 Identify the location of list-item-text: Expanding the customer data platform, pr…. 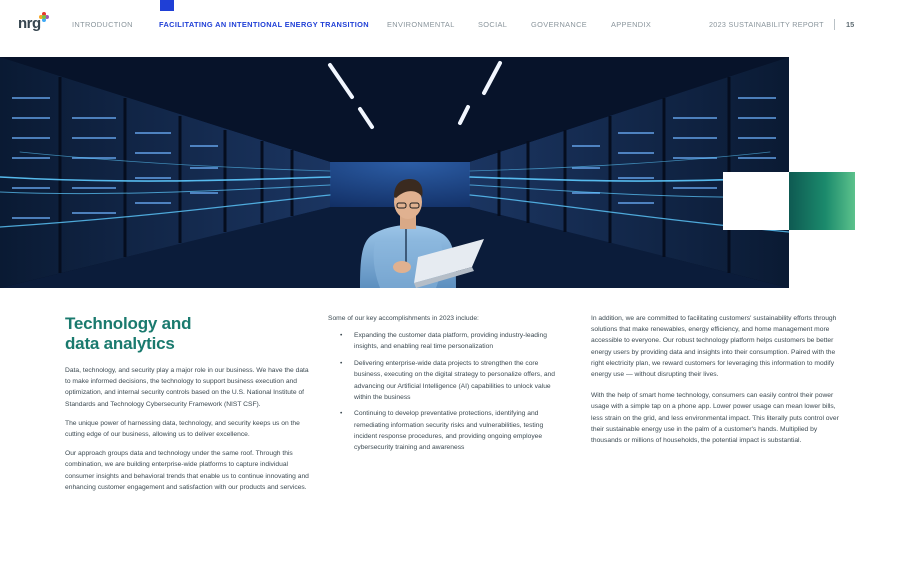
(450, 341).